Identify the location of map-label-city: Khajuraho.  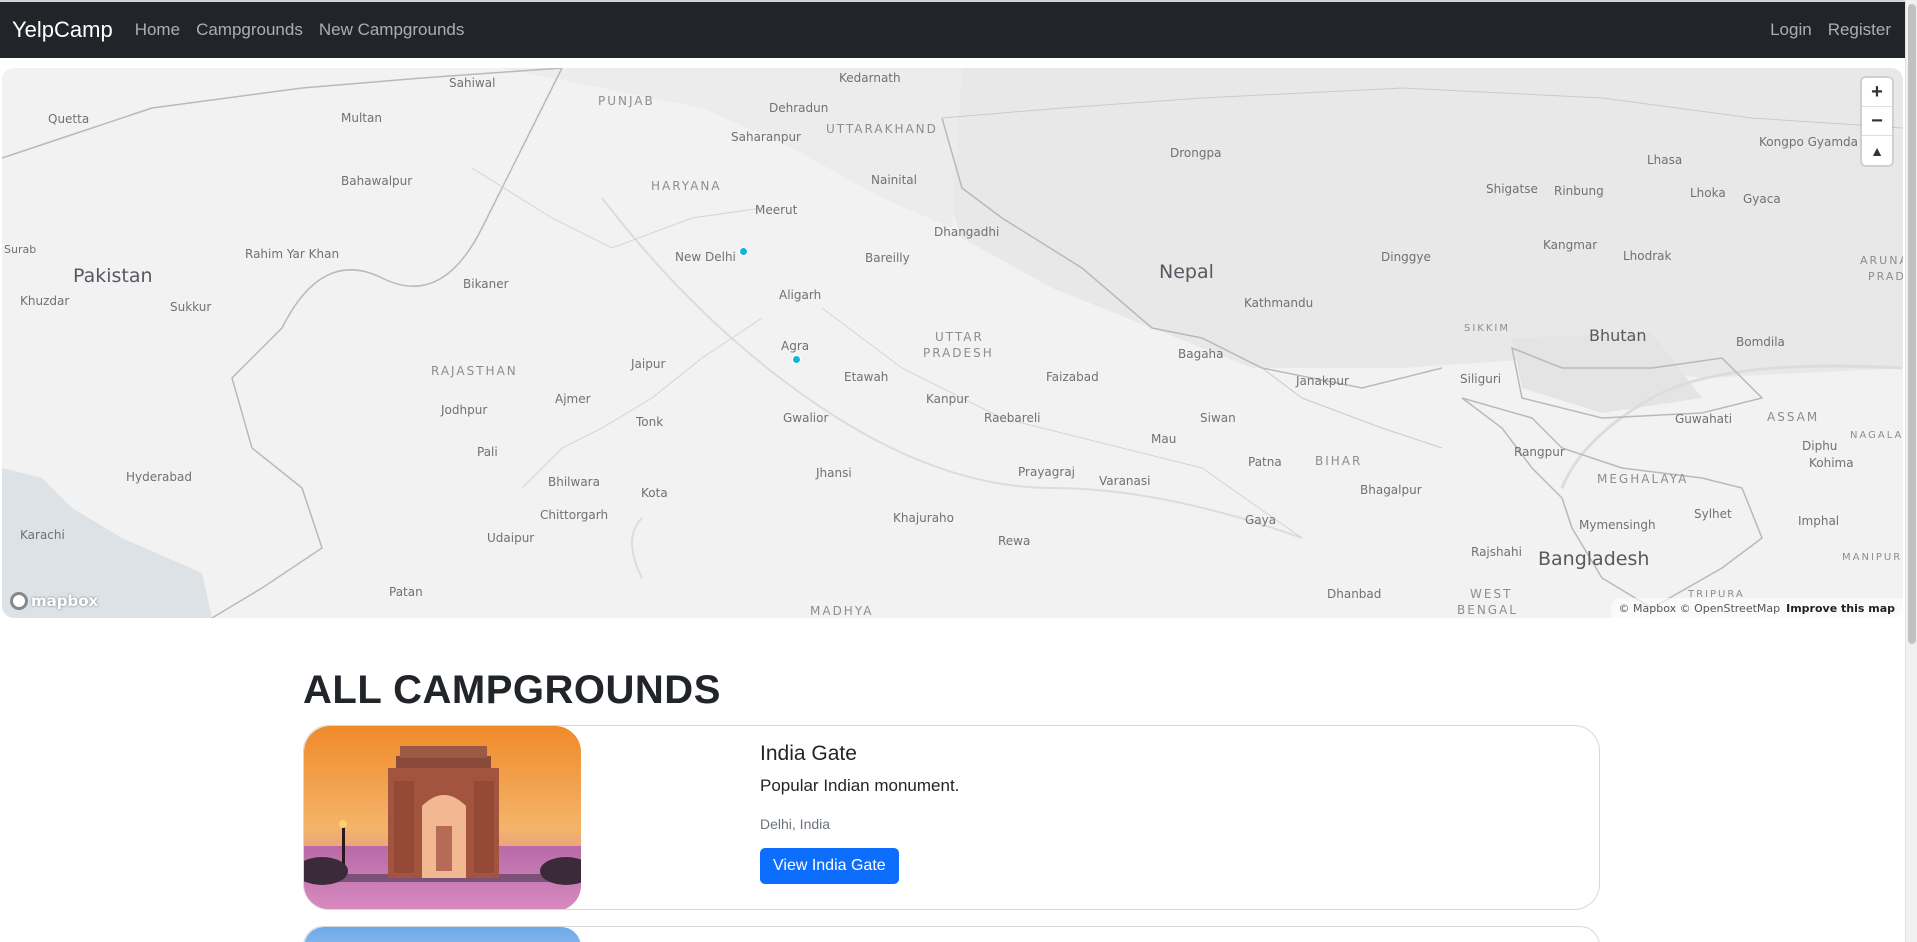
(924, 518).